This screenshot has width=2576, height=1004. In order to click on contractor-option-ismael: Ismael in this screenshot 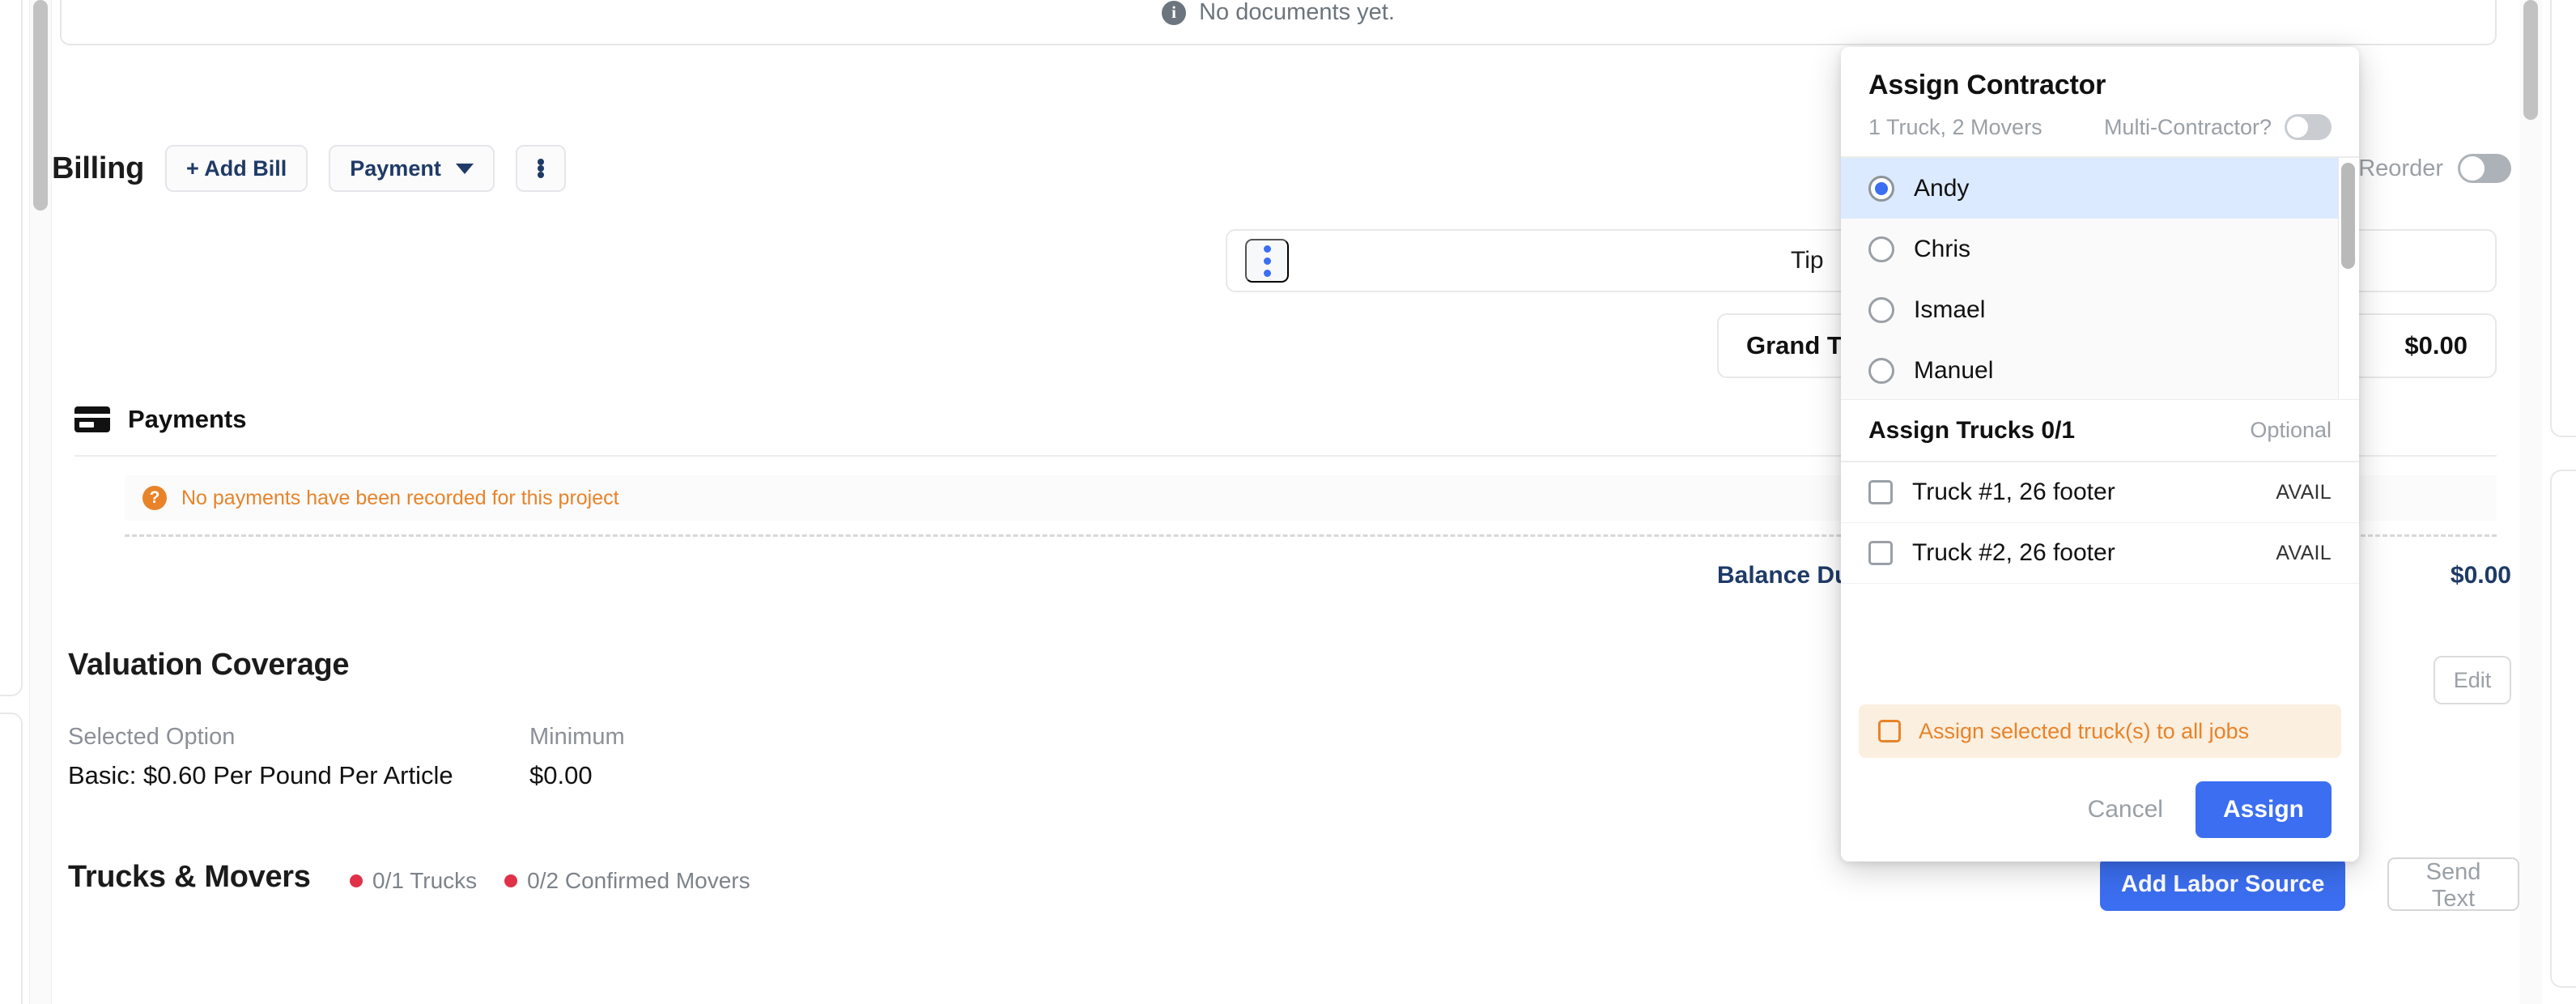, I will do `click(2100, 309)`.